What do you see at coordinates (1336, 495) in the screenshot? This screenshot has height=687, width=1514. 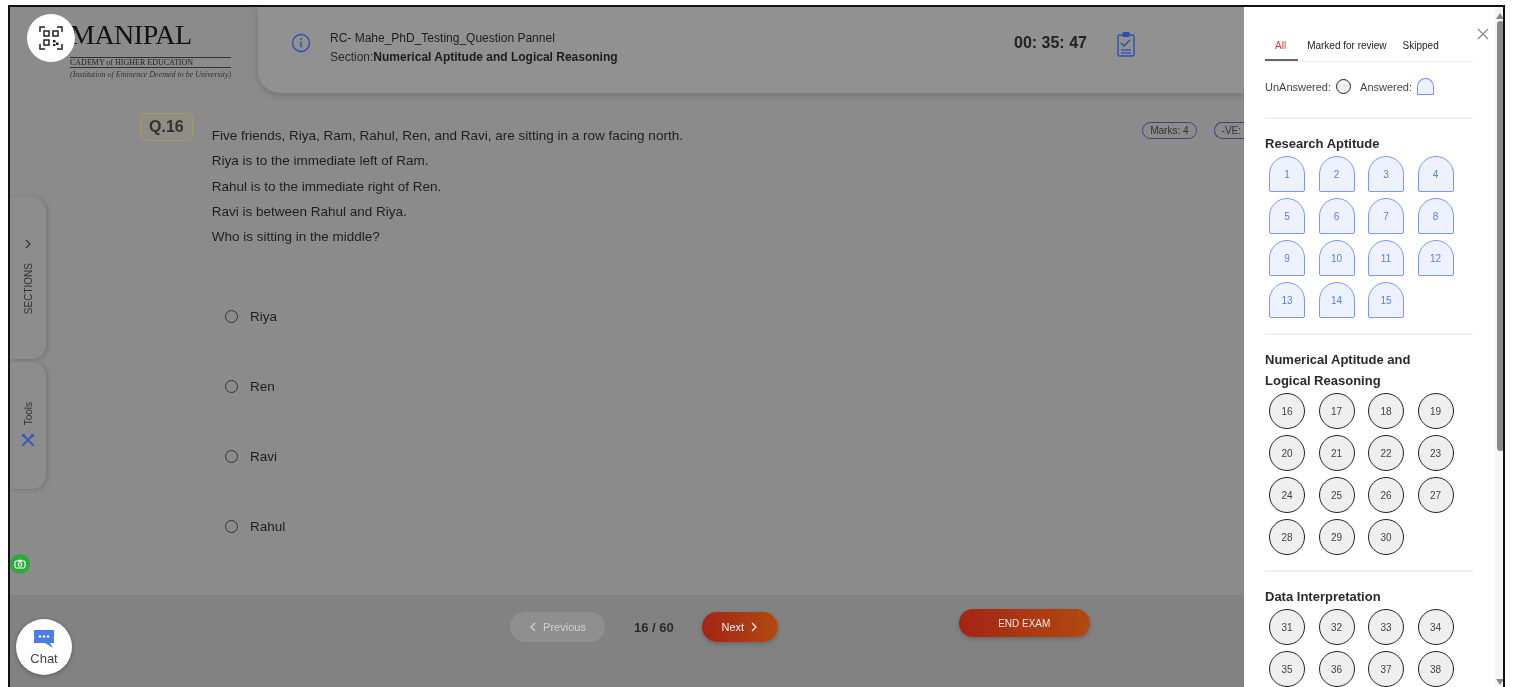 I see `question-number-button: 25` at bounding box center [1336, 495].